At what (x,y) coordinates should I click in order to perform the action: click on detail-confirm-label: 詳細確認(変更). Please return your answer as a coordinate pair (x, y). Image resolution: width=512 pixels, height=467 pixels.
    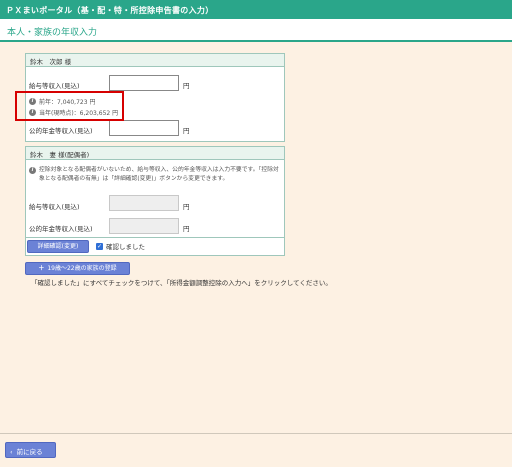
    Looking at the image, I should click on (58, 246).